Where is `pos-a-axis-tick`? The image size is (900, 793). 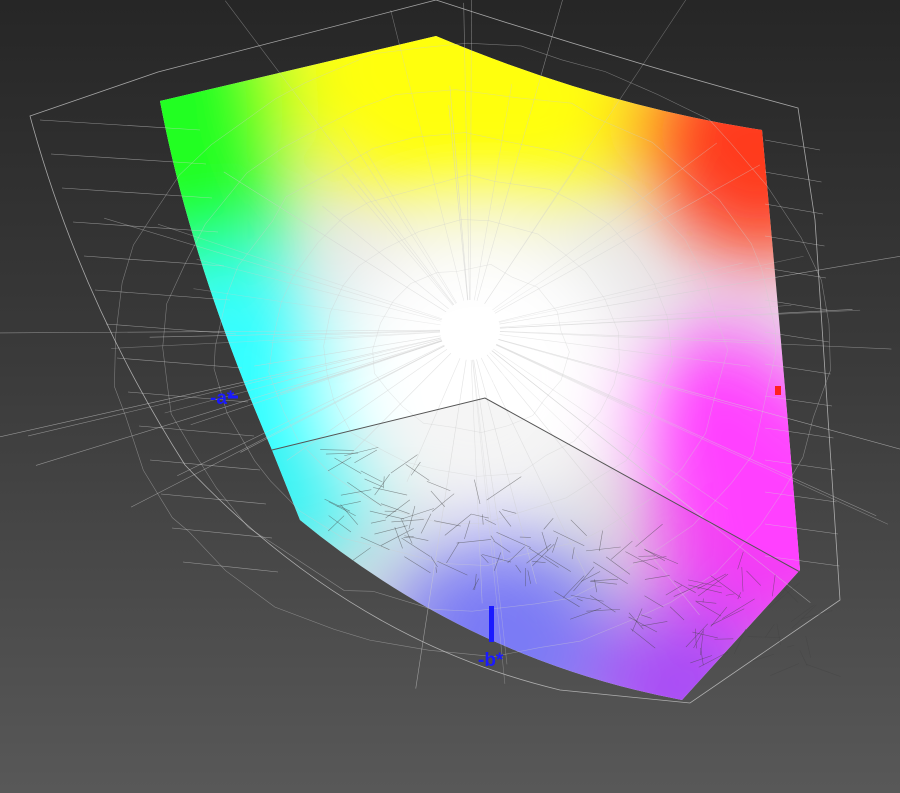
pos-a-axis-tick is located at coordinates (778, 390).